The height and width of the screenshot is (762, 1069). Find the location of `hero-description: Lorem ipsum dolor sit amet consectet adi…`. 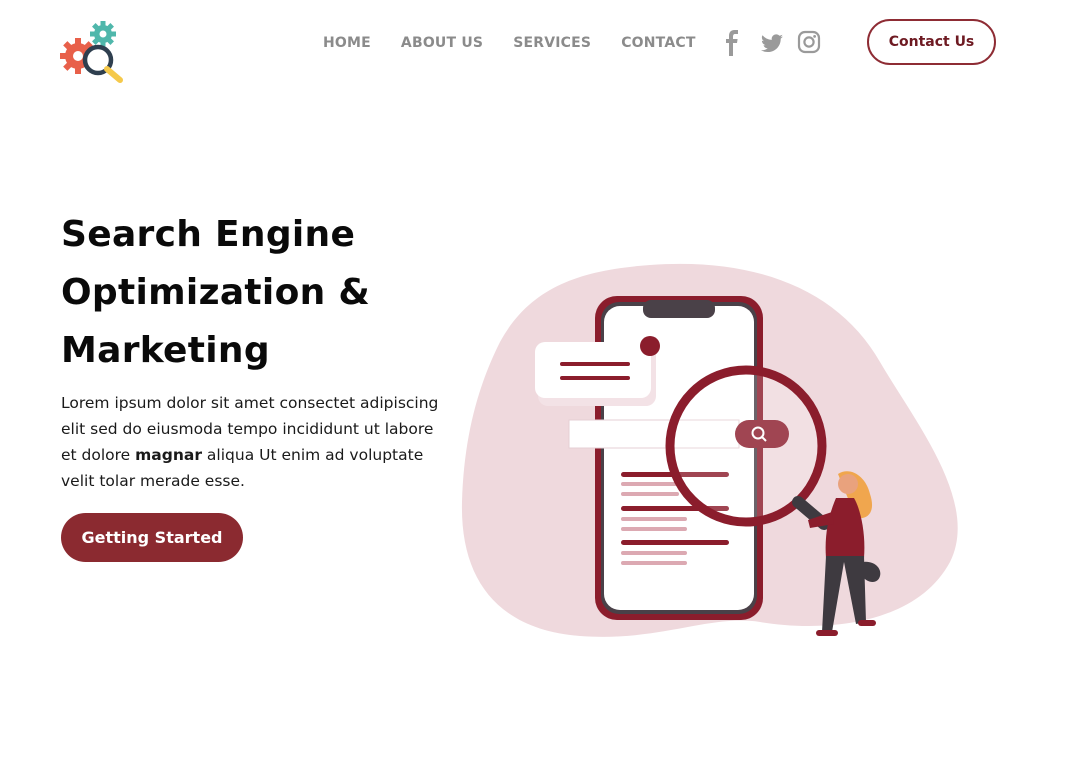

hero-description: Lorem ipsum dolor sit amet consectet adi… is located at coordinates (253, 442).